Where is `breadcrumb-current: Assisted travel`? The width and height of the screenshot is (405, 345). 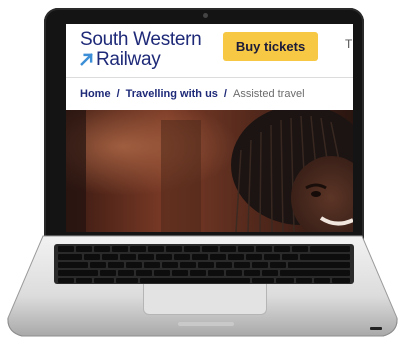
breadcrumb-current: Assisted travel is located at coordinates (268, 94).